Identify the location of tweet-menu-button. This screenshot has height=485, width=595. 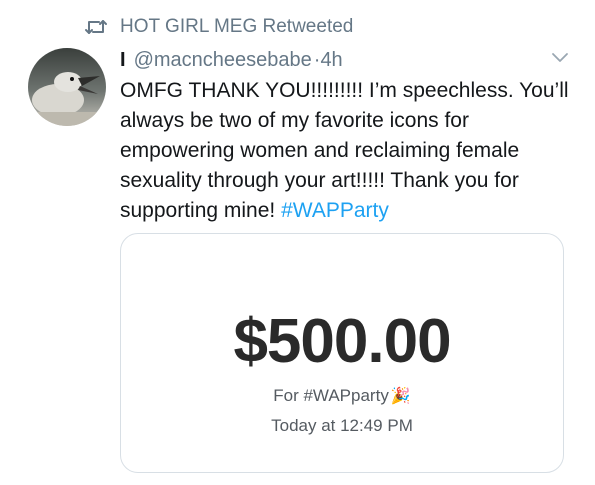
(560, 59).